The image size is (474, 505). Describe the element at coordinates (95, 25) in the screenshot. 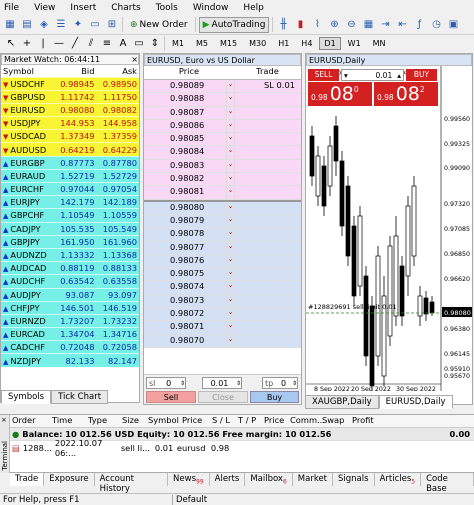

I see `terminal-icon: ▭` at that location.